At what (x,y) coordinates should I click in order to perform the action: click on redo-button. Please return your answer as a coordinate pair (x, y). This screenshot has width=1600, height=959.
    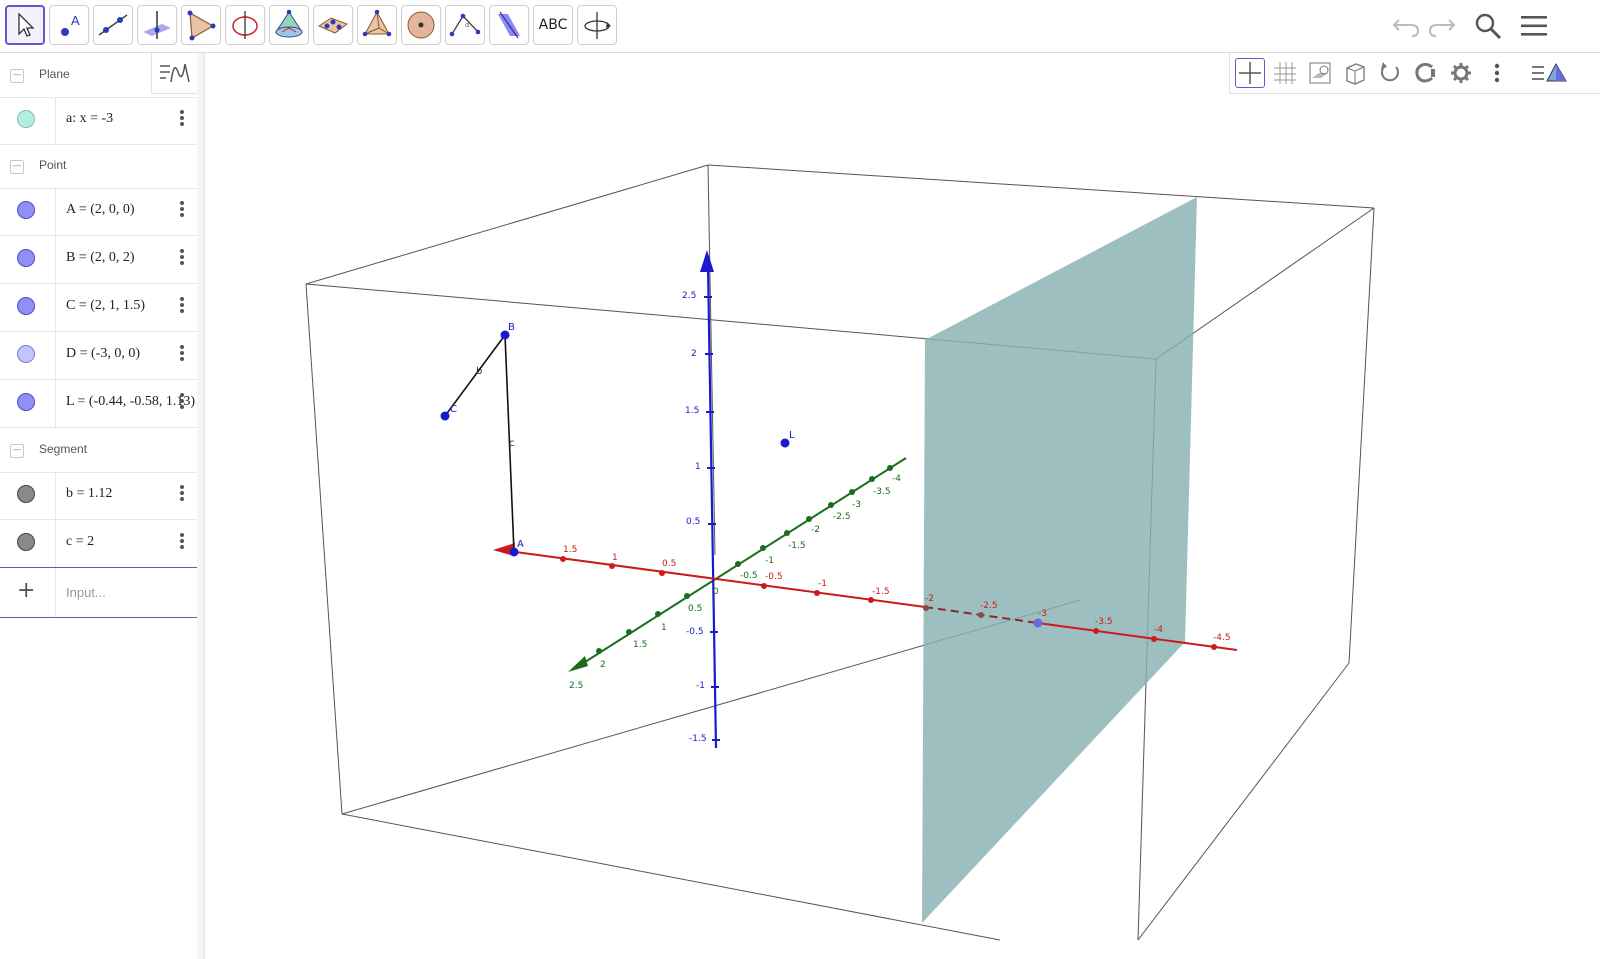
    Looking at the image, I should click on (1442, 26).